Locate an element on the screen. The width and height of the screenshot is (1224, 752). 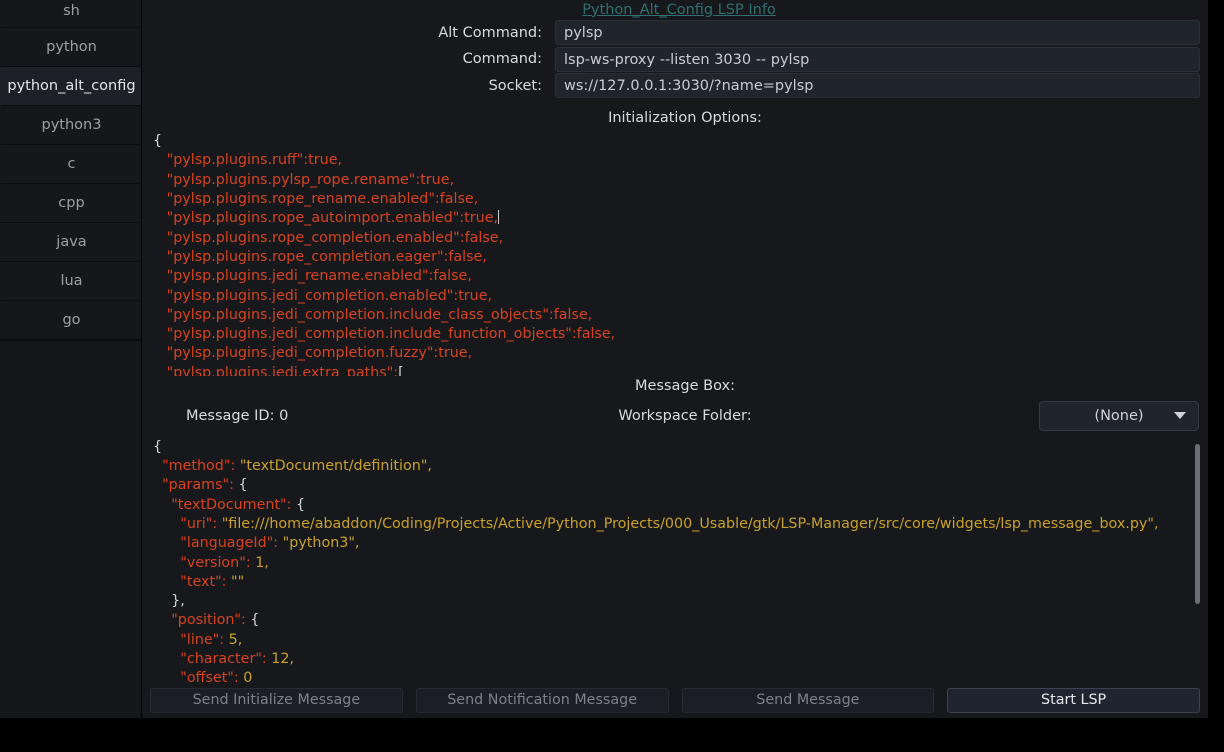
alt-command-input: pylsp is located at coordinates (877, 33).